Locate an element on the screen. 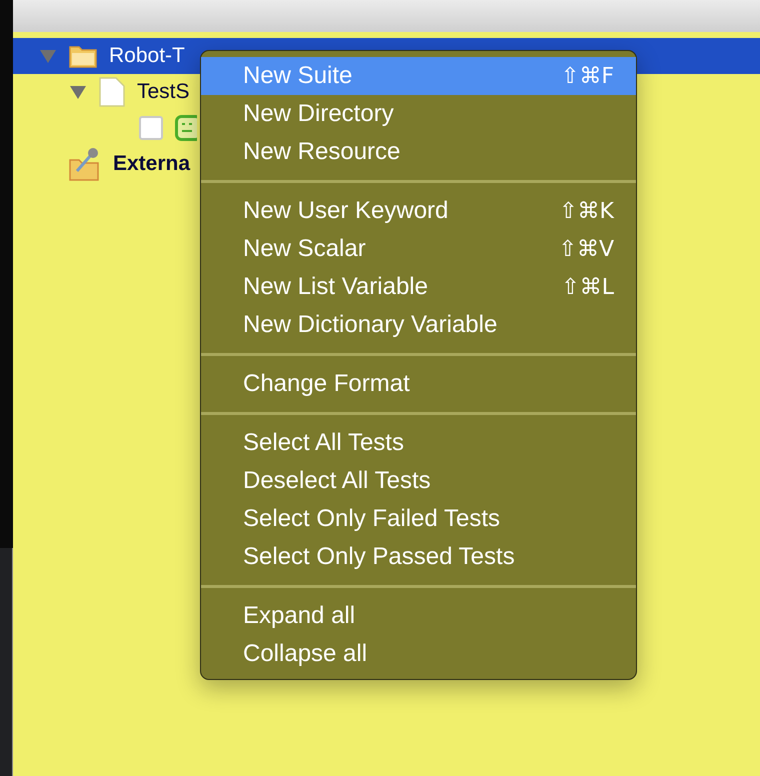 The image size is (760, 776). tree-label: TestS is located at coordinates (163, 92).